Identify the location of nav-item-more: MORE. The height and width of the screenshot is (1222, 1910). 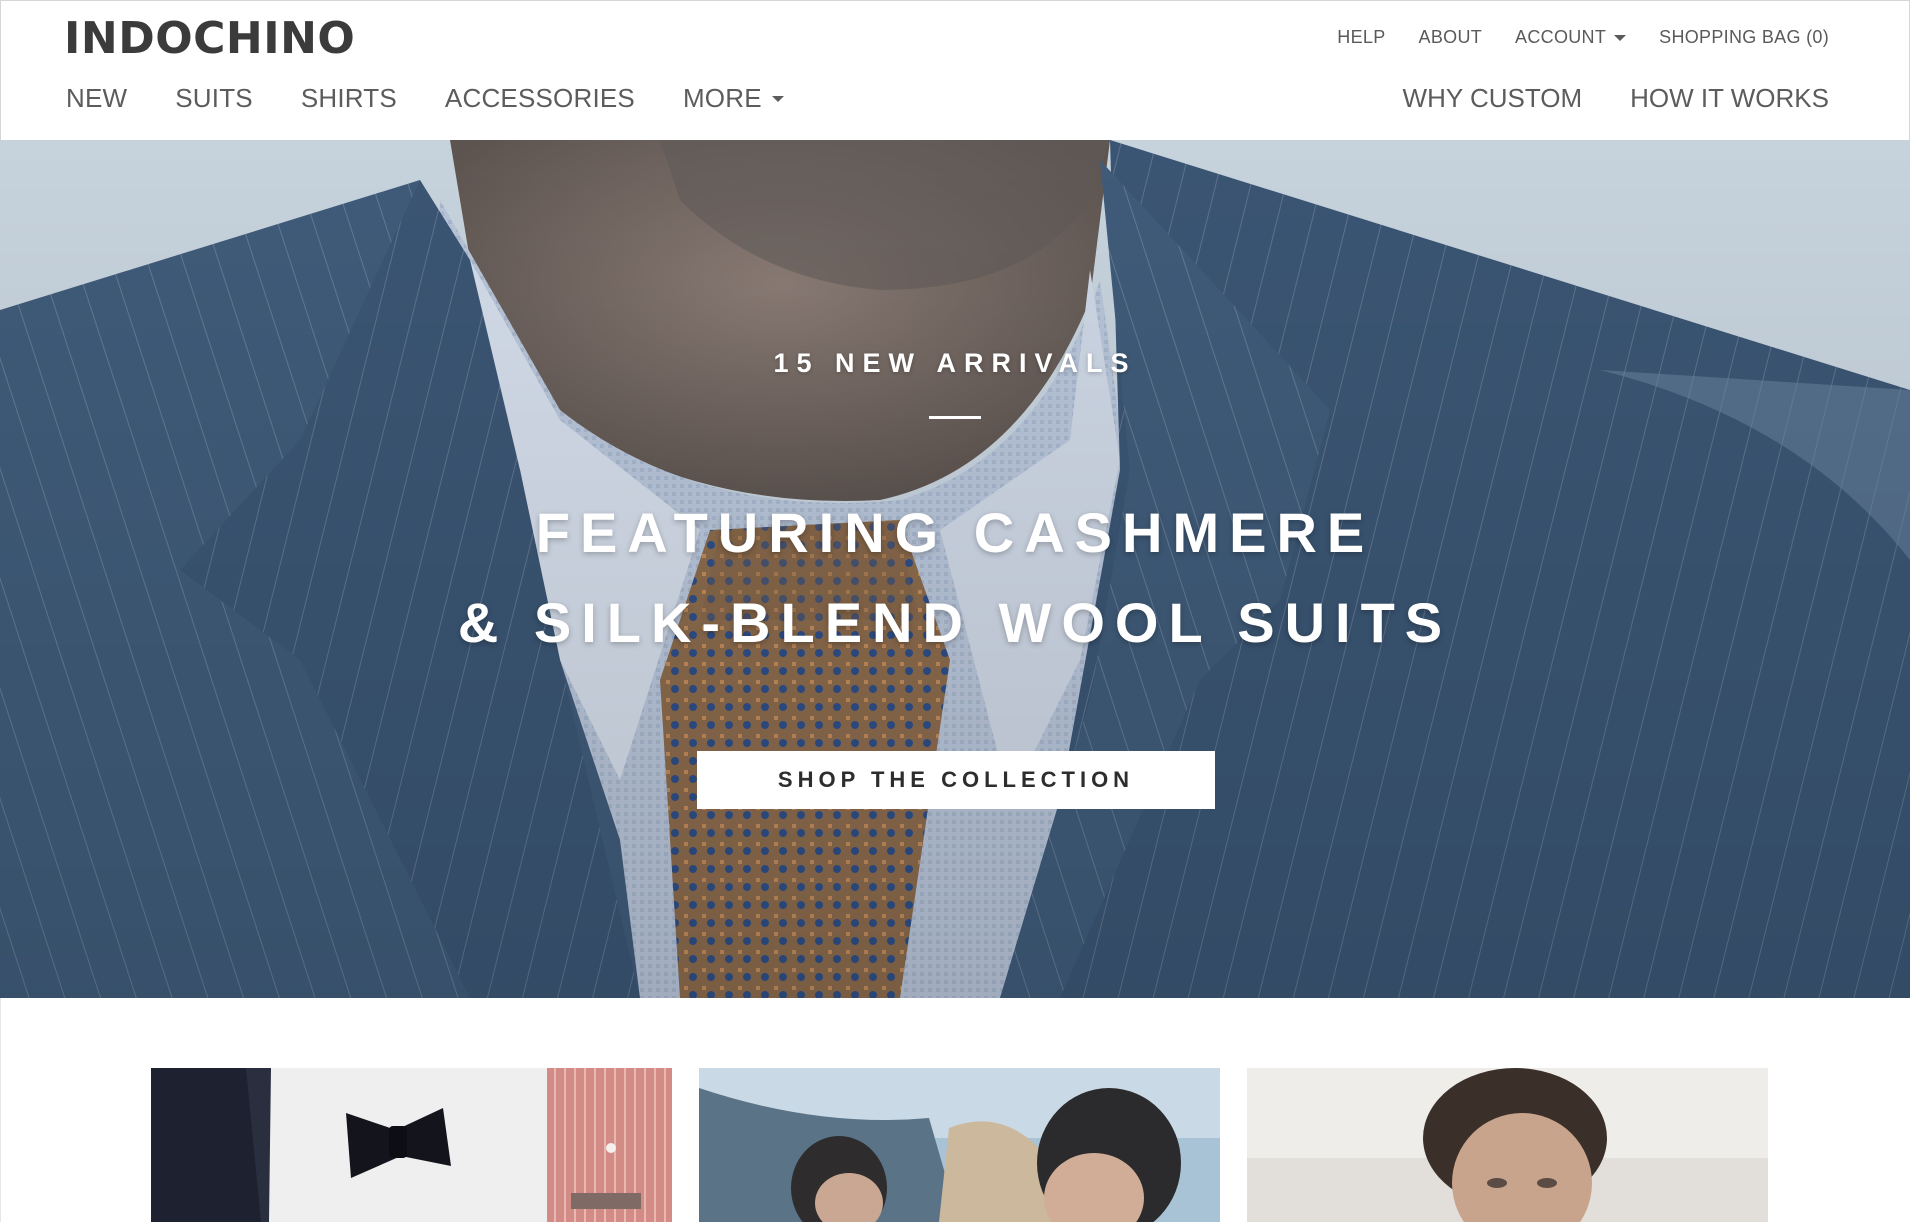
(733, 98).